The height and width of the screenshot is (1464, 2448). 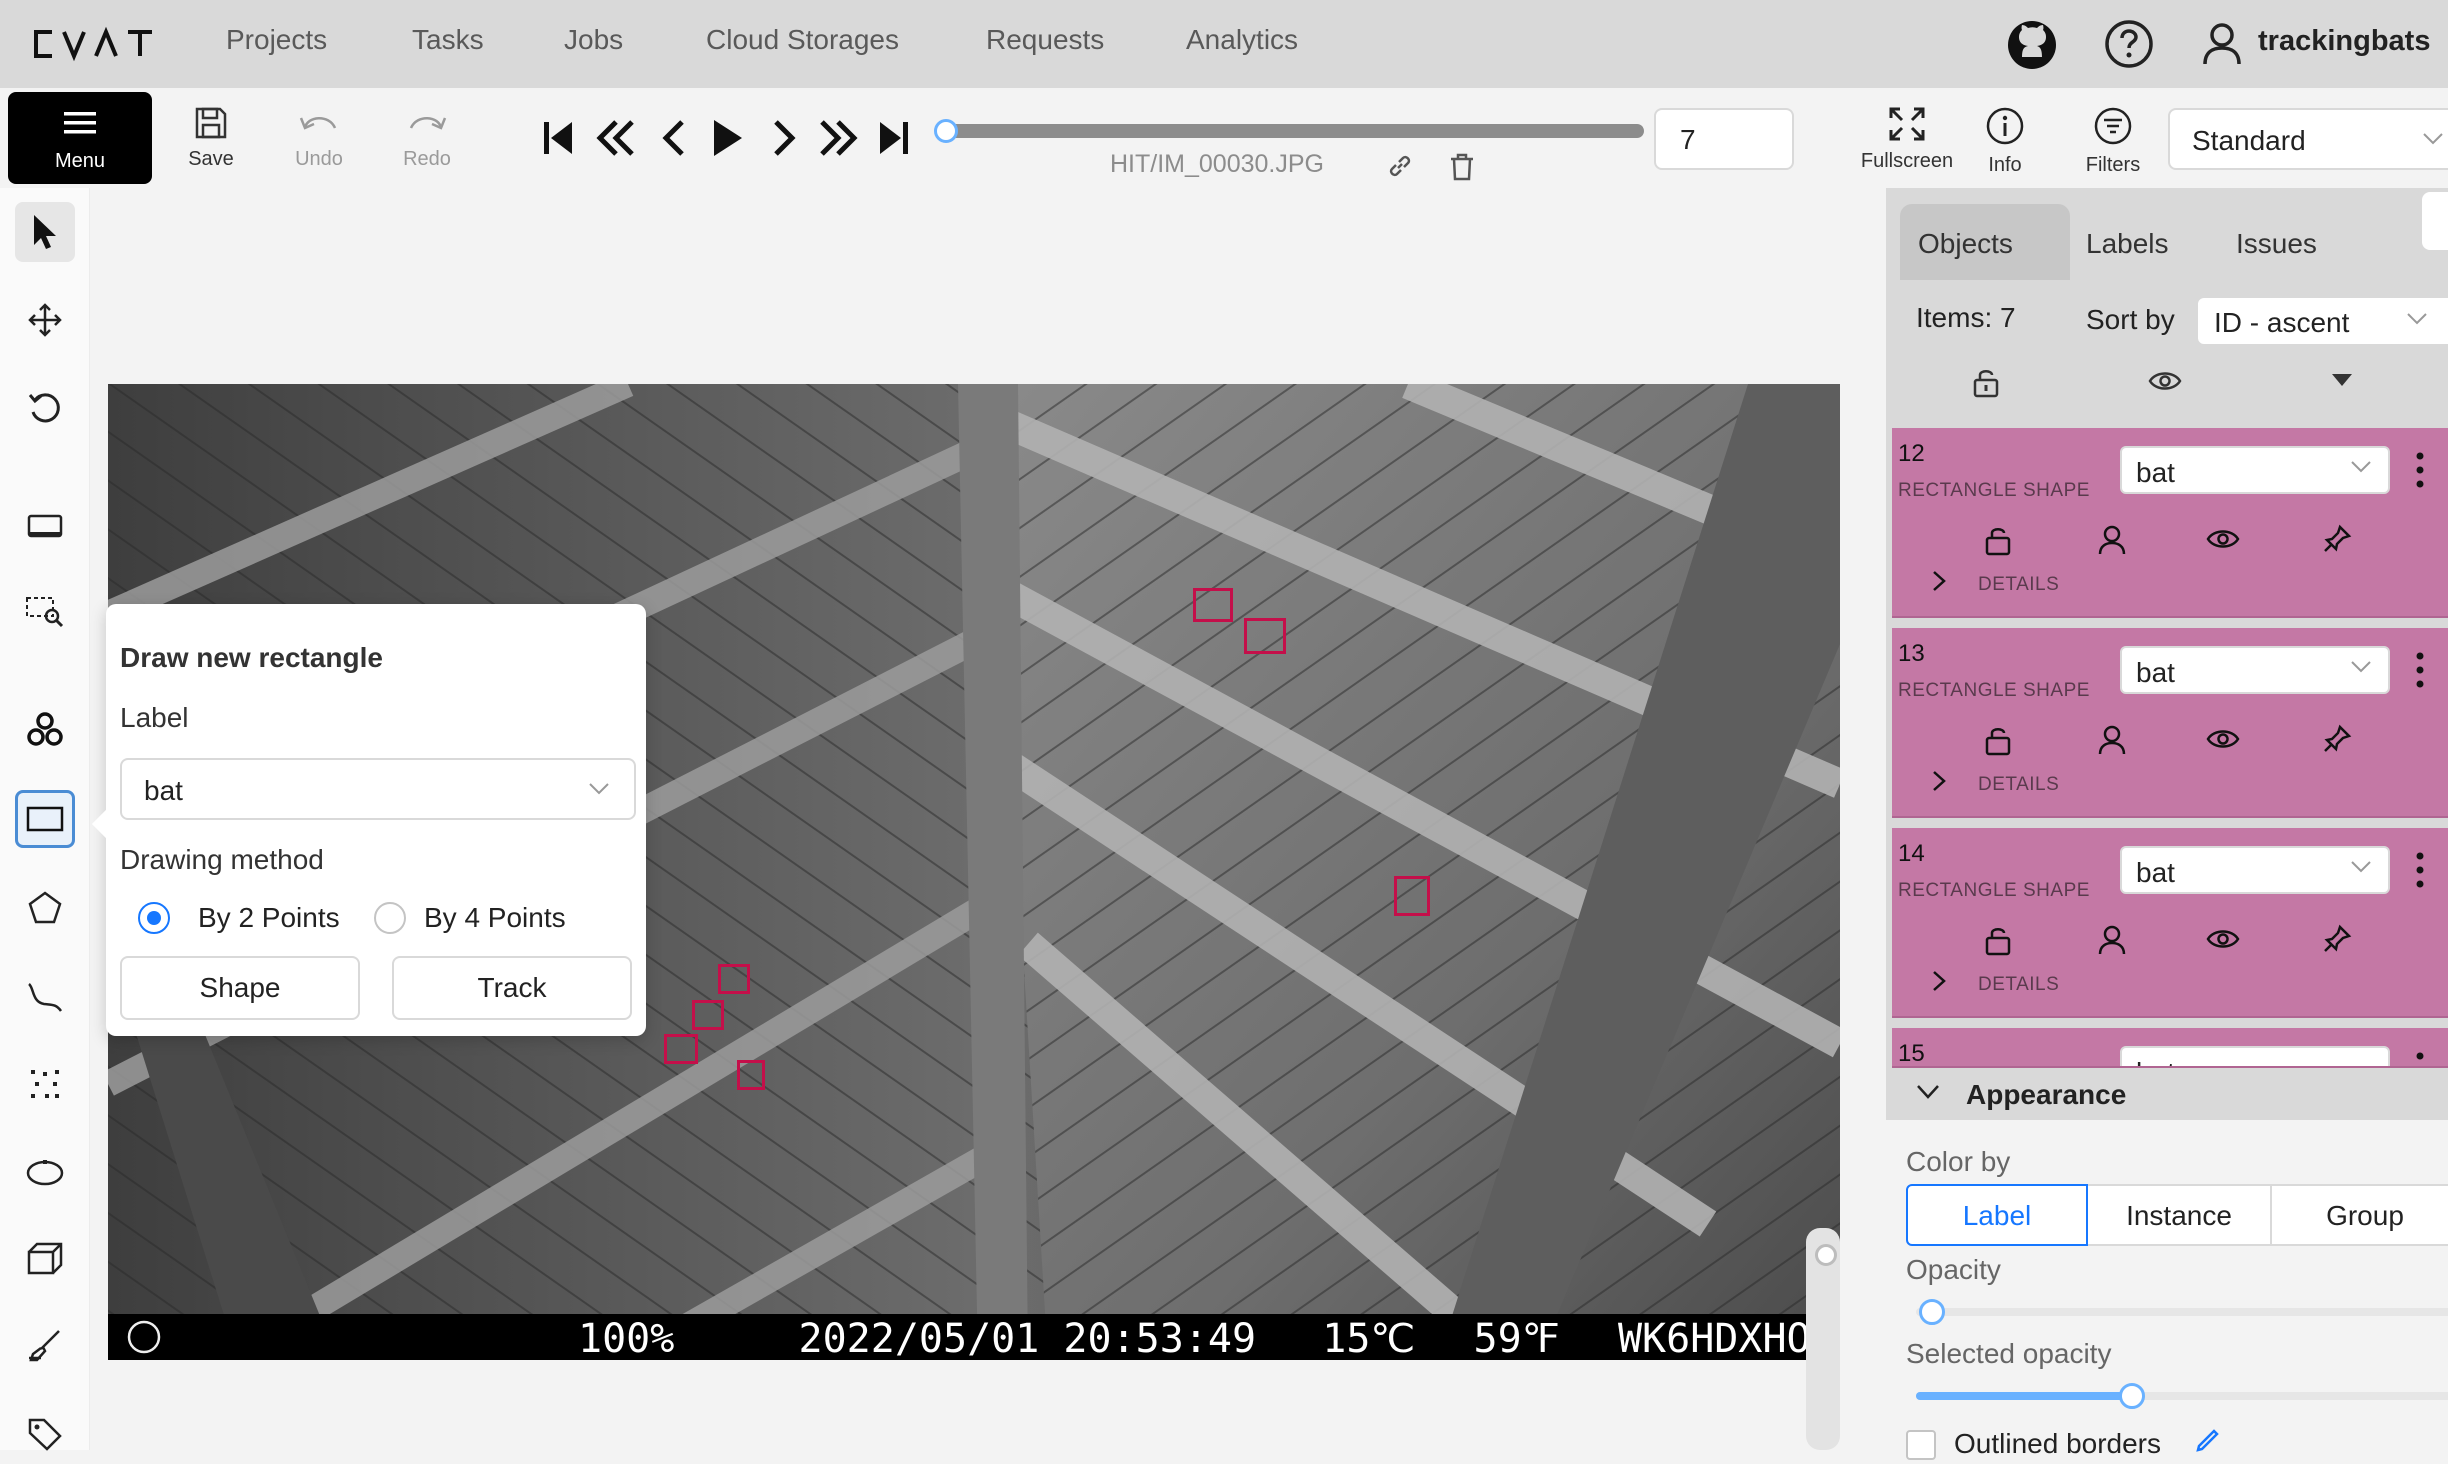 I want to click on draw-ellipse-tool, so click(x=45, y=1172).